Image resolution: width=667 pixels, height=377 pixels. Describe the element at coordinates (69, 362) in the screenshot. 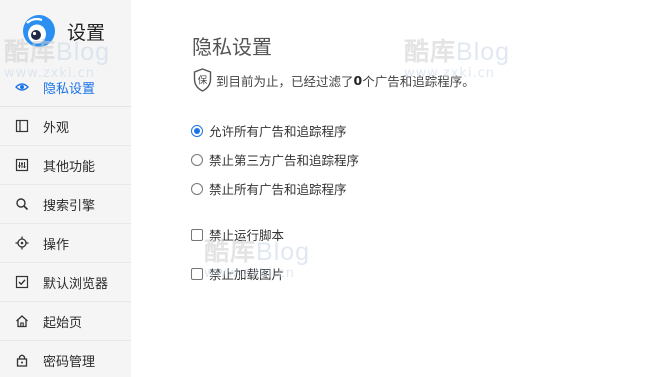

I see `sidebar-item-label: 密码管理` at that location.